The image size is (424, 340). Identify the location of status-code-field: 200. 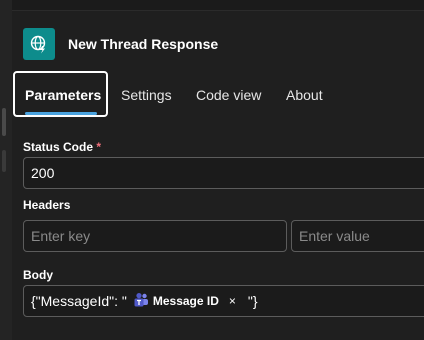
(223, 173).